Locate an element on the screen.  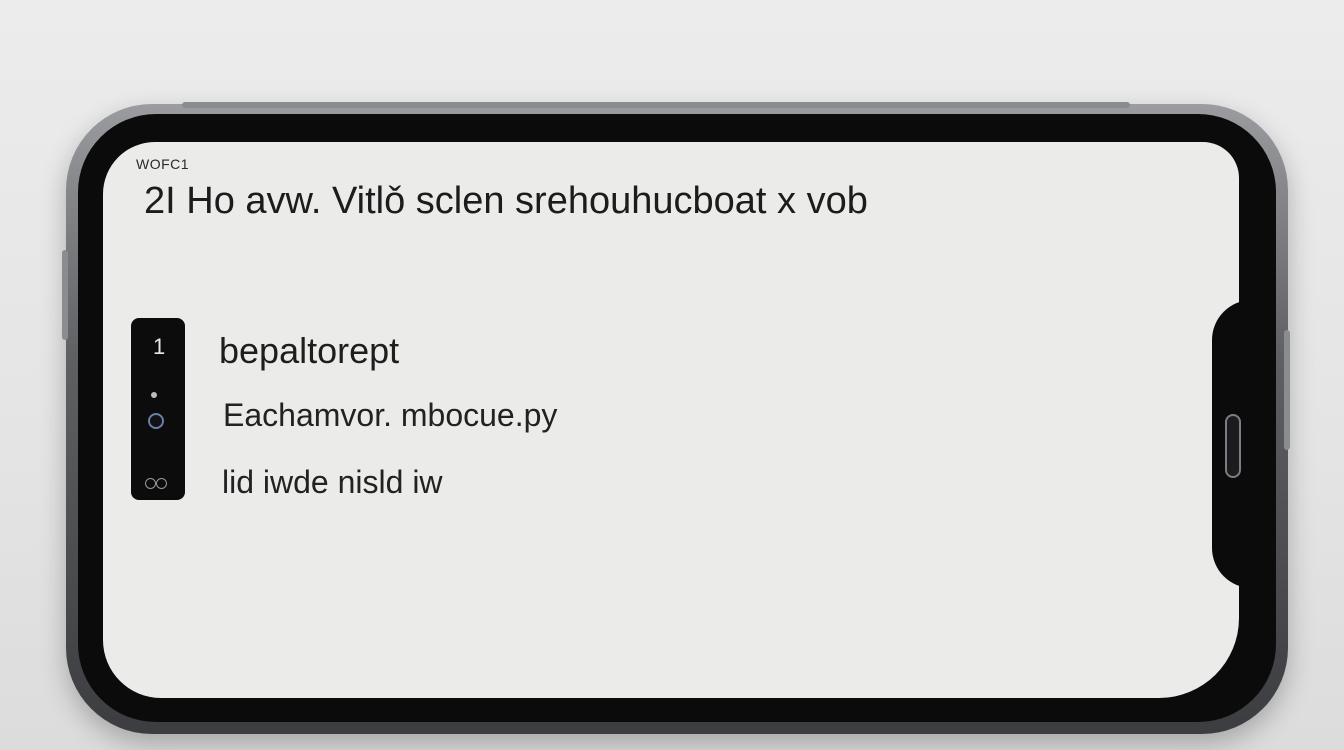
dual-sensor-icon is located at coordinates (157, 485).